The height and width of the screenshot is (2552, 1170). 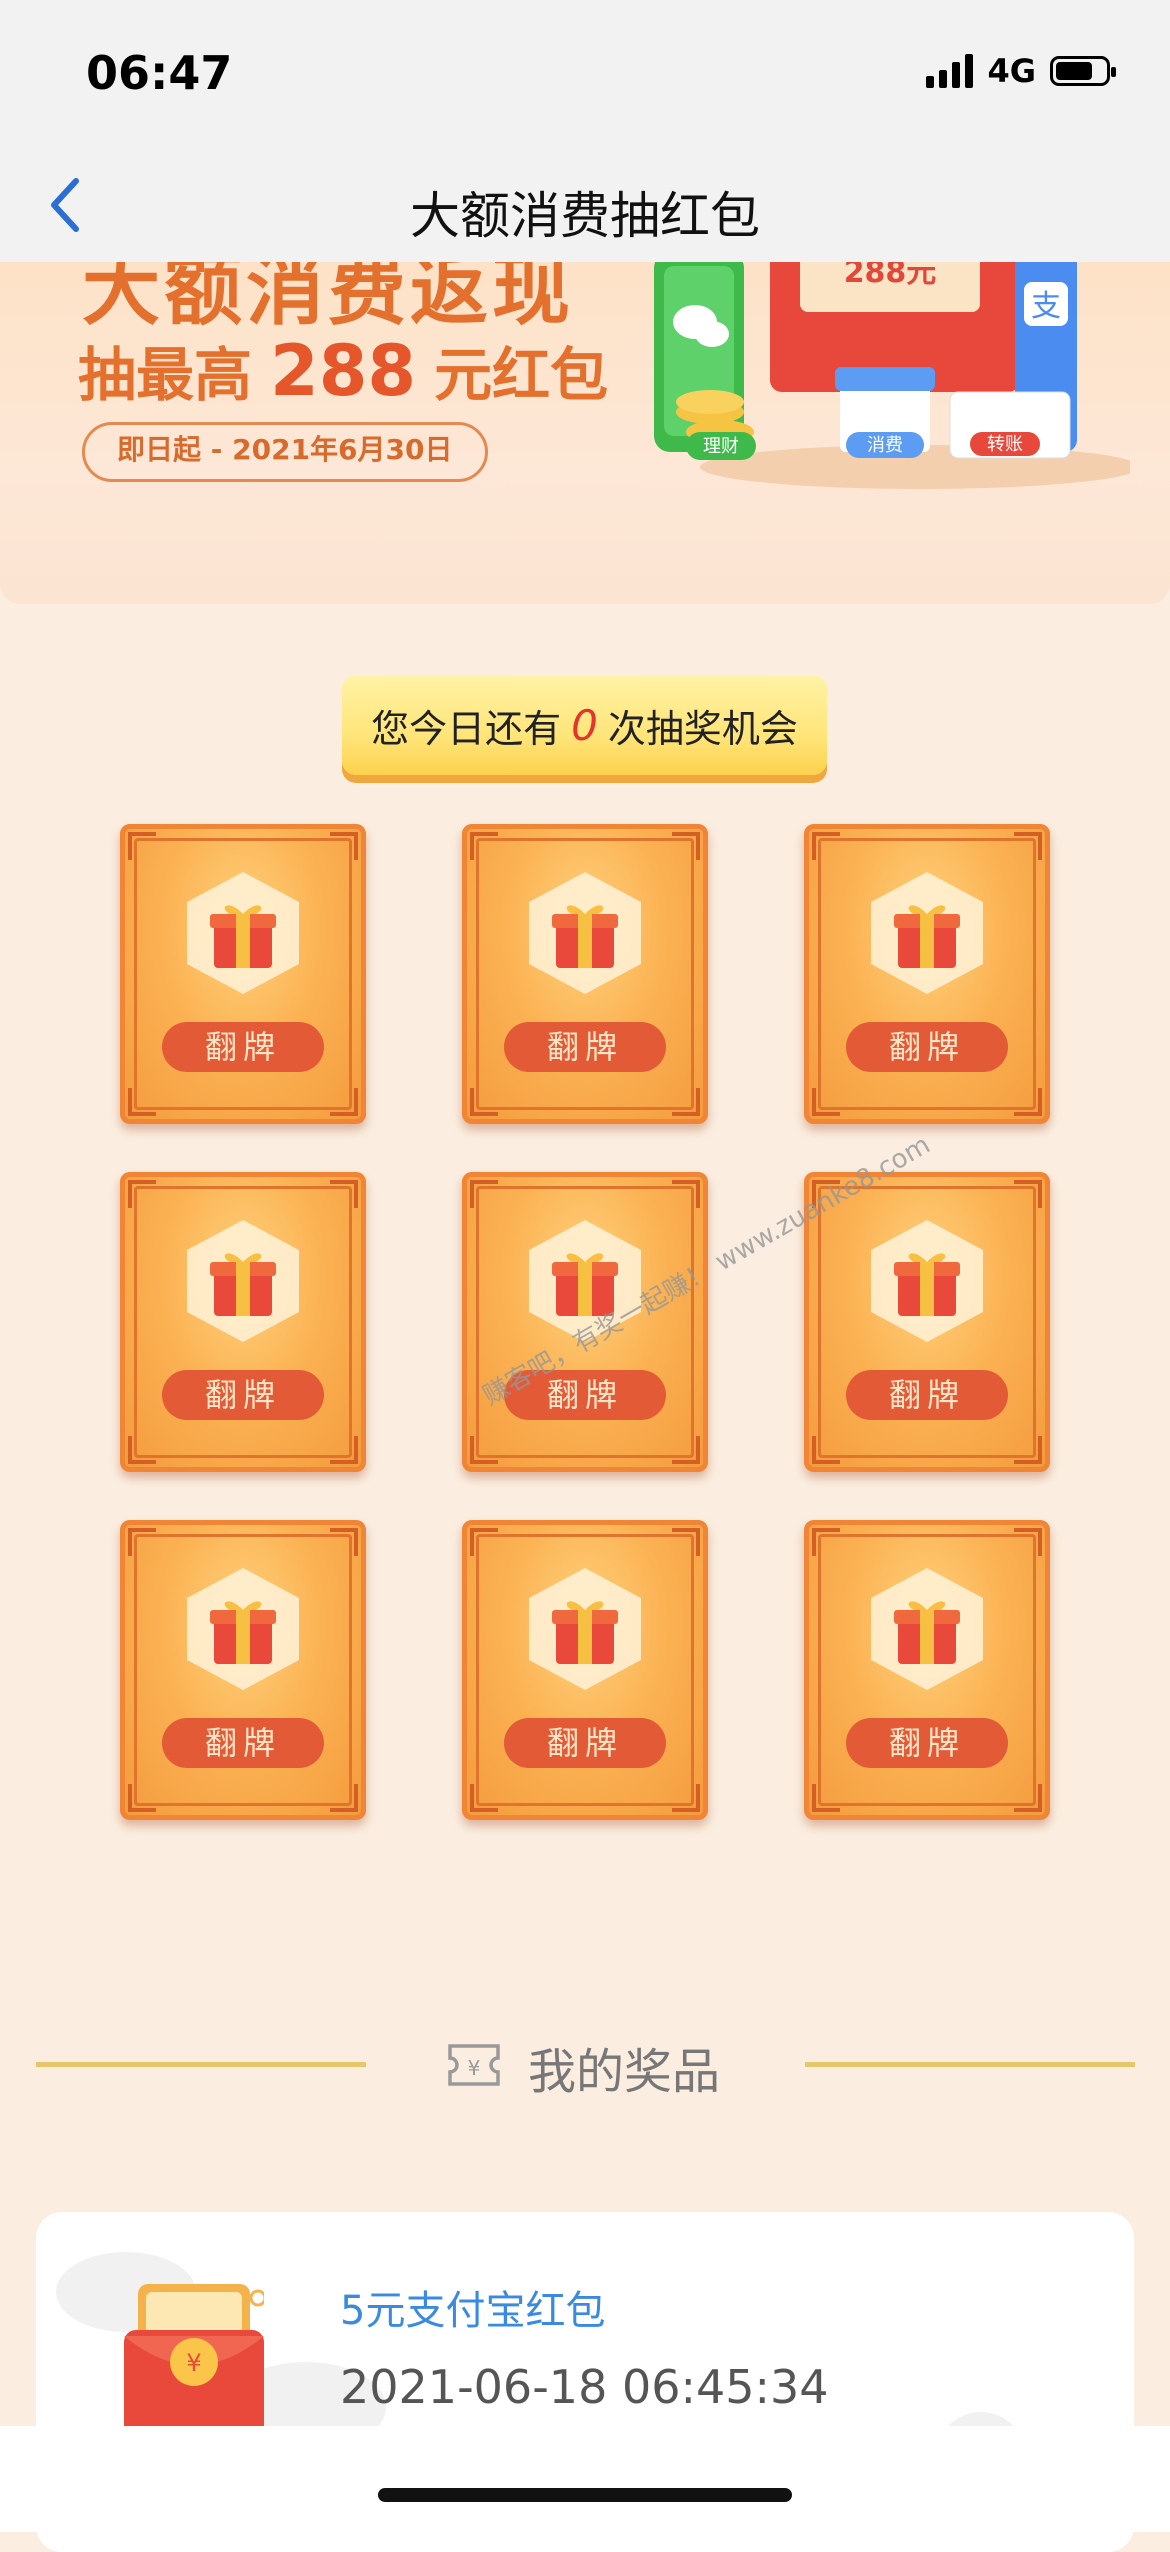 I want to click on banner-sub-suffix: 元红包, so click(x=521, y=375).